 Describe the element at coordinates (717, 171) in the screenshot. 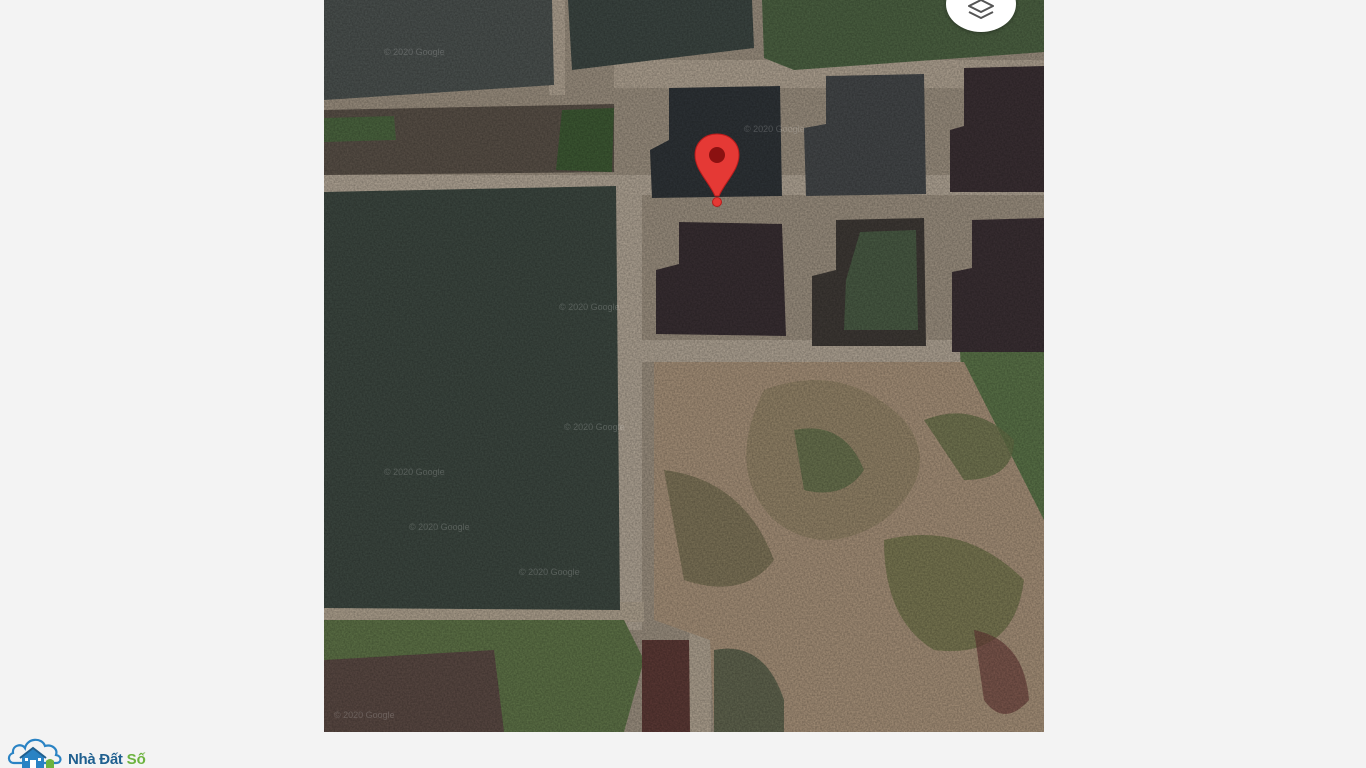

I see `map-pin-icon` at that location.